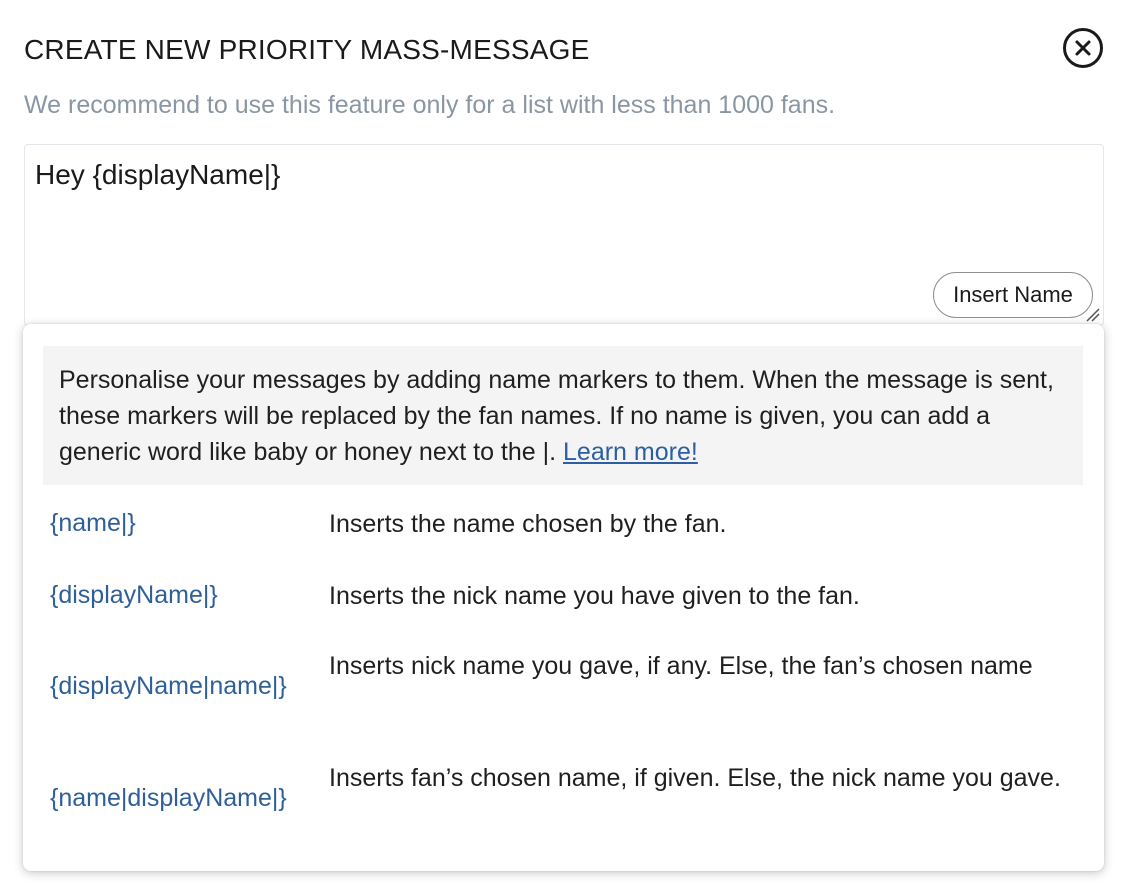  I want to click on close-button, so click(1083, 48).